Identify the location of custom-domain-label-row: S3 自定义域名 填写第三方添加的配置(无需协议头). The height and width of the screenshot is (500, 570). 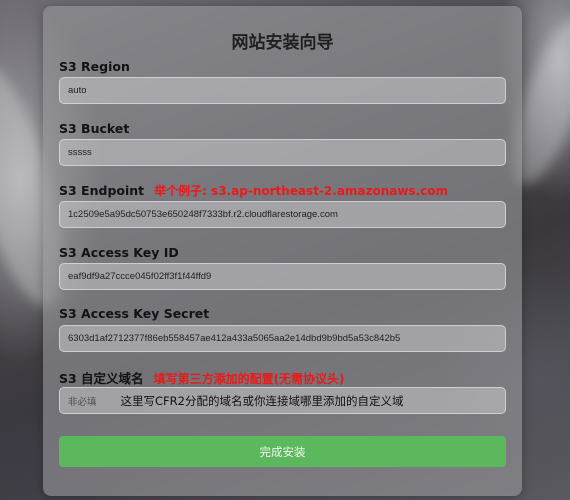
(202, 377).